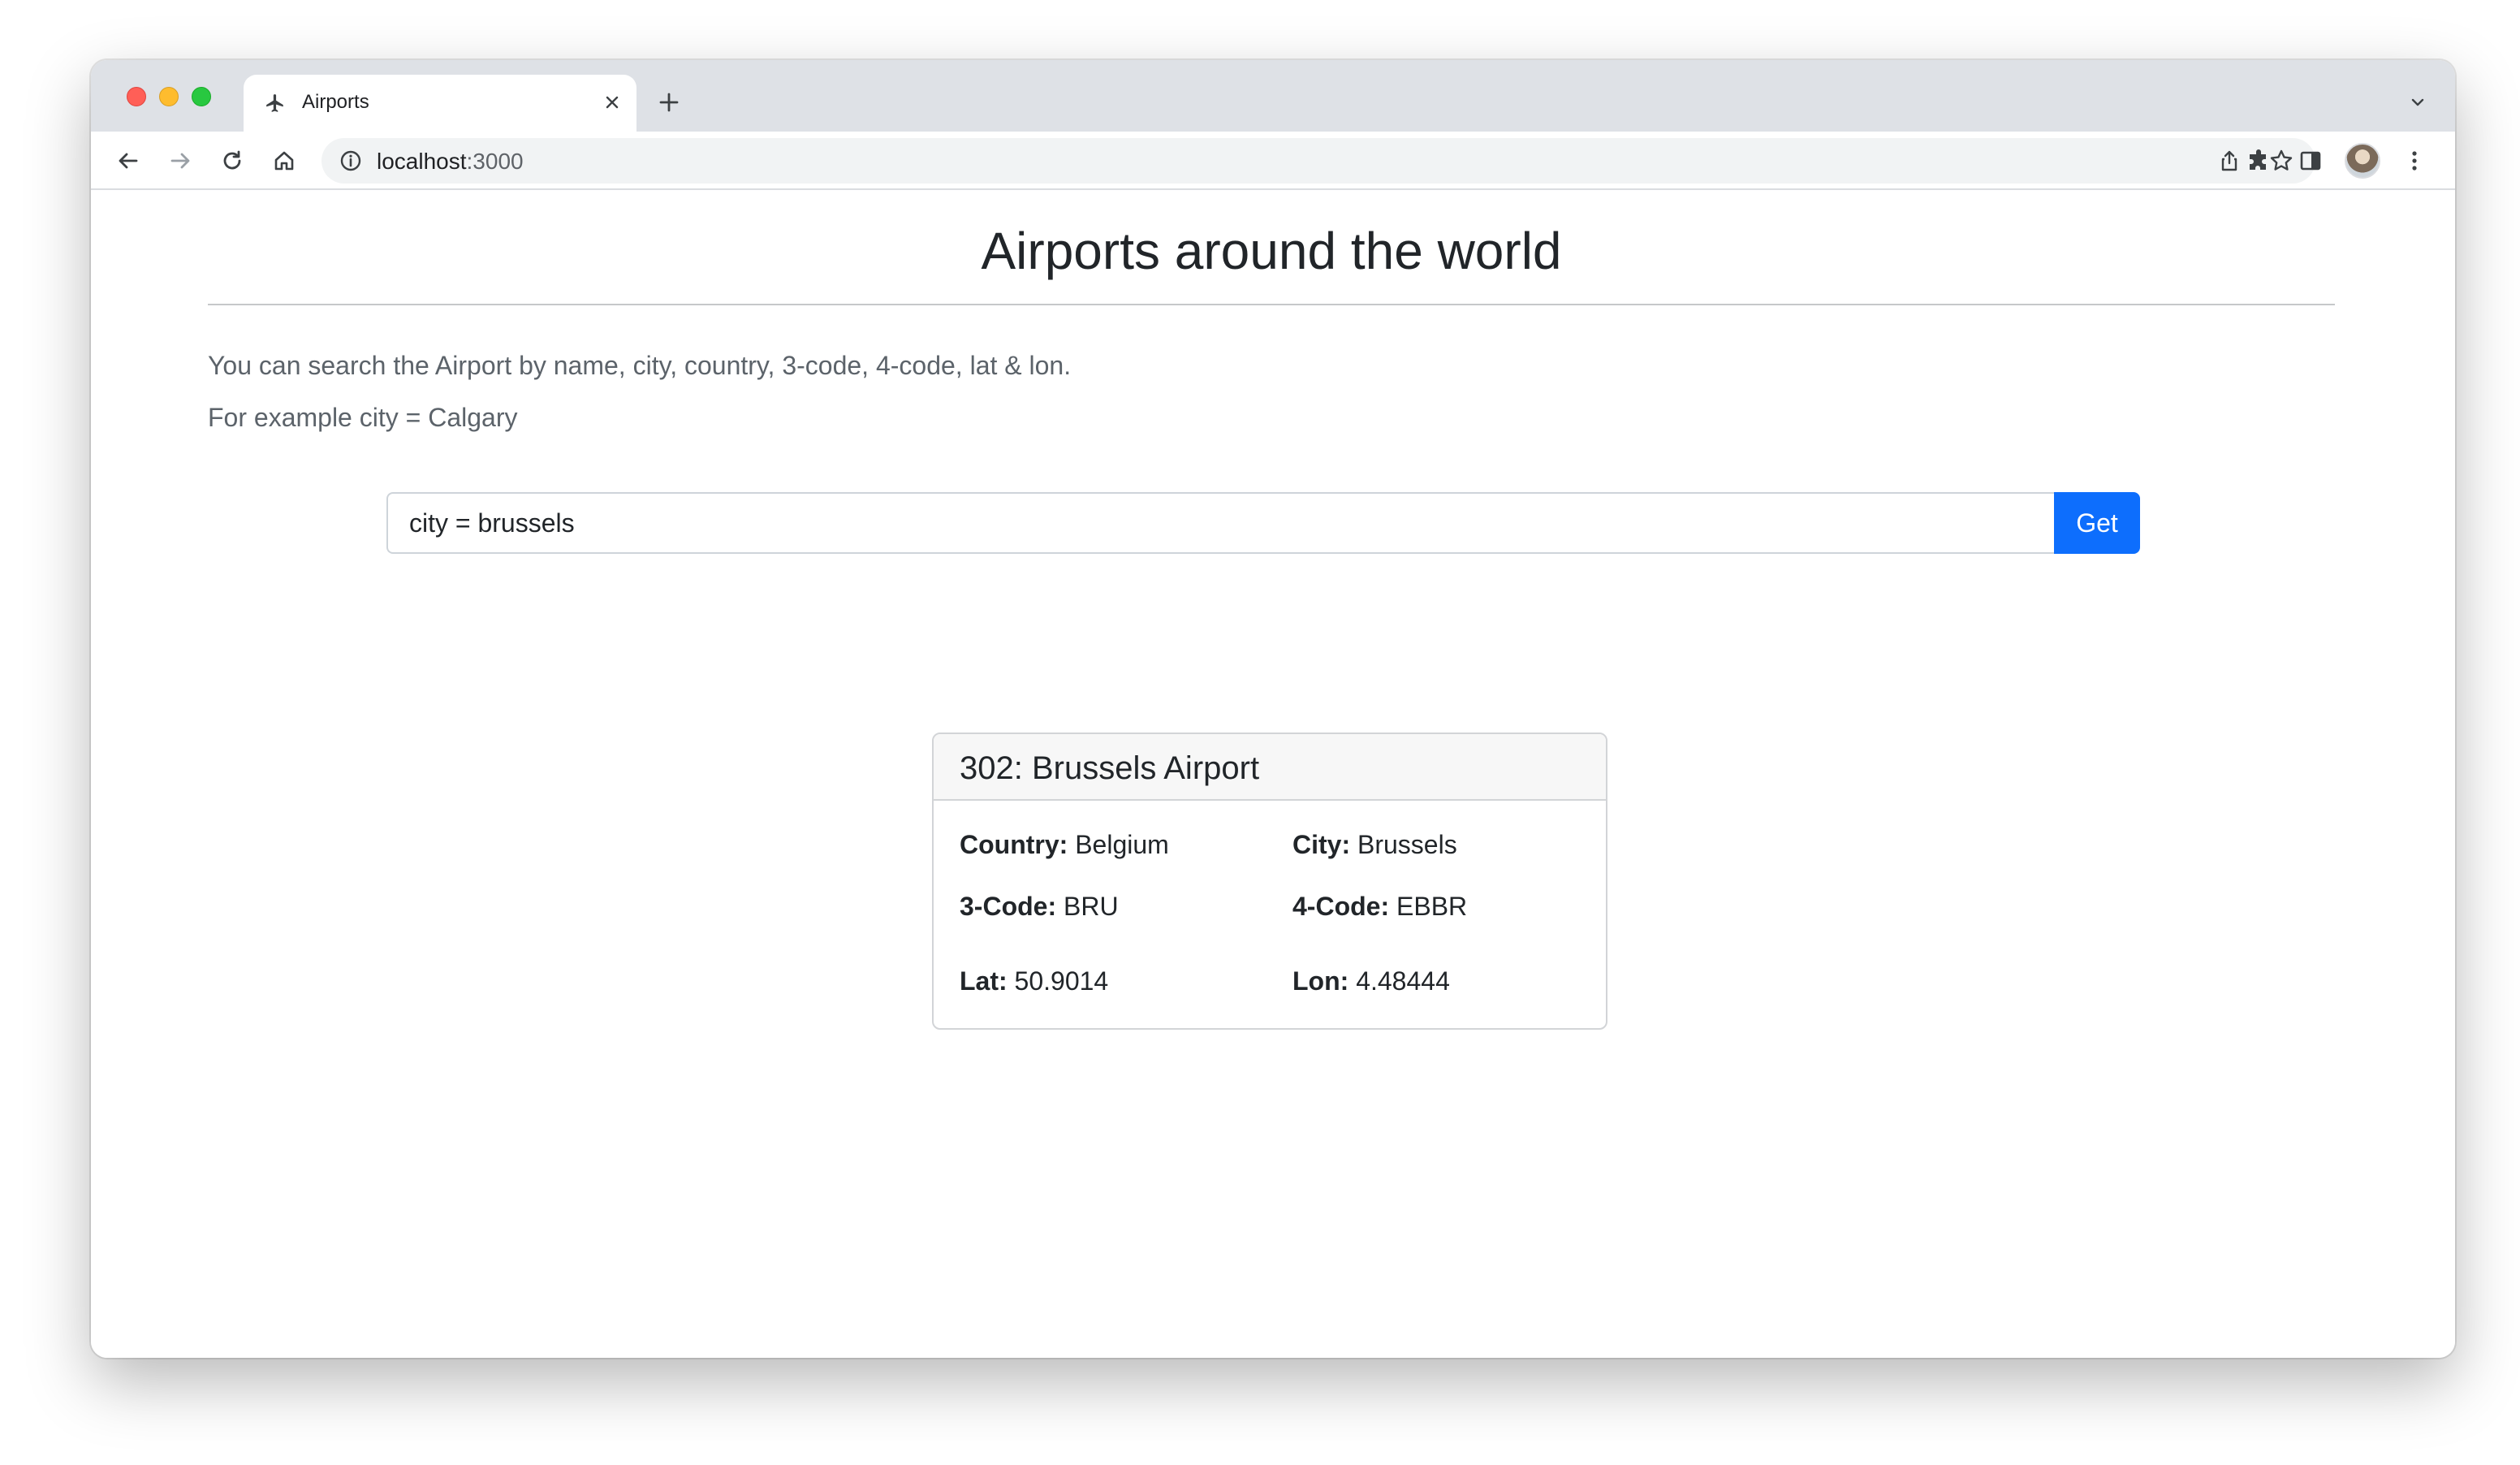 Image resolution: width=2520 pixels, height=1465 pixels. What do you see at coordinates (201, 96) in the screenshot?
I see `maximize-window-button` at bounding box center [201, 96].